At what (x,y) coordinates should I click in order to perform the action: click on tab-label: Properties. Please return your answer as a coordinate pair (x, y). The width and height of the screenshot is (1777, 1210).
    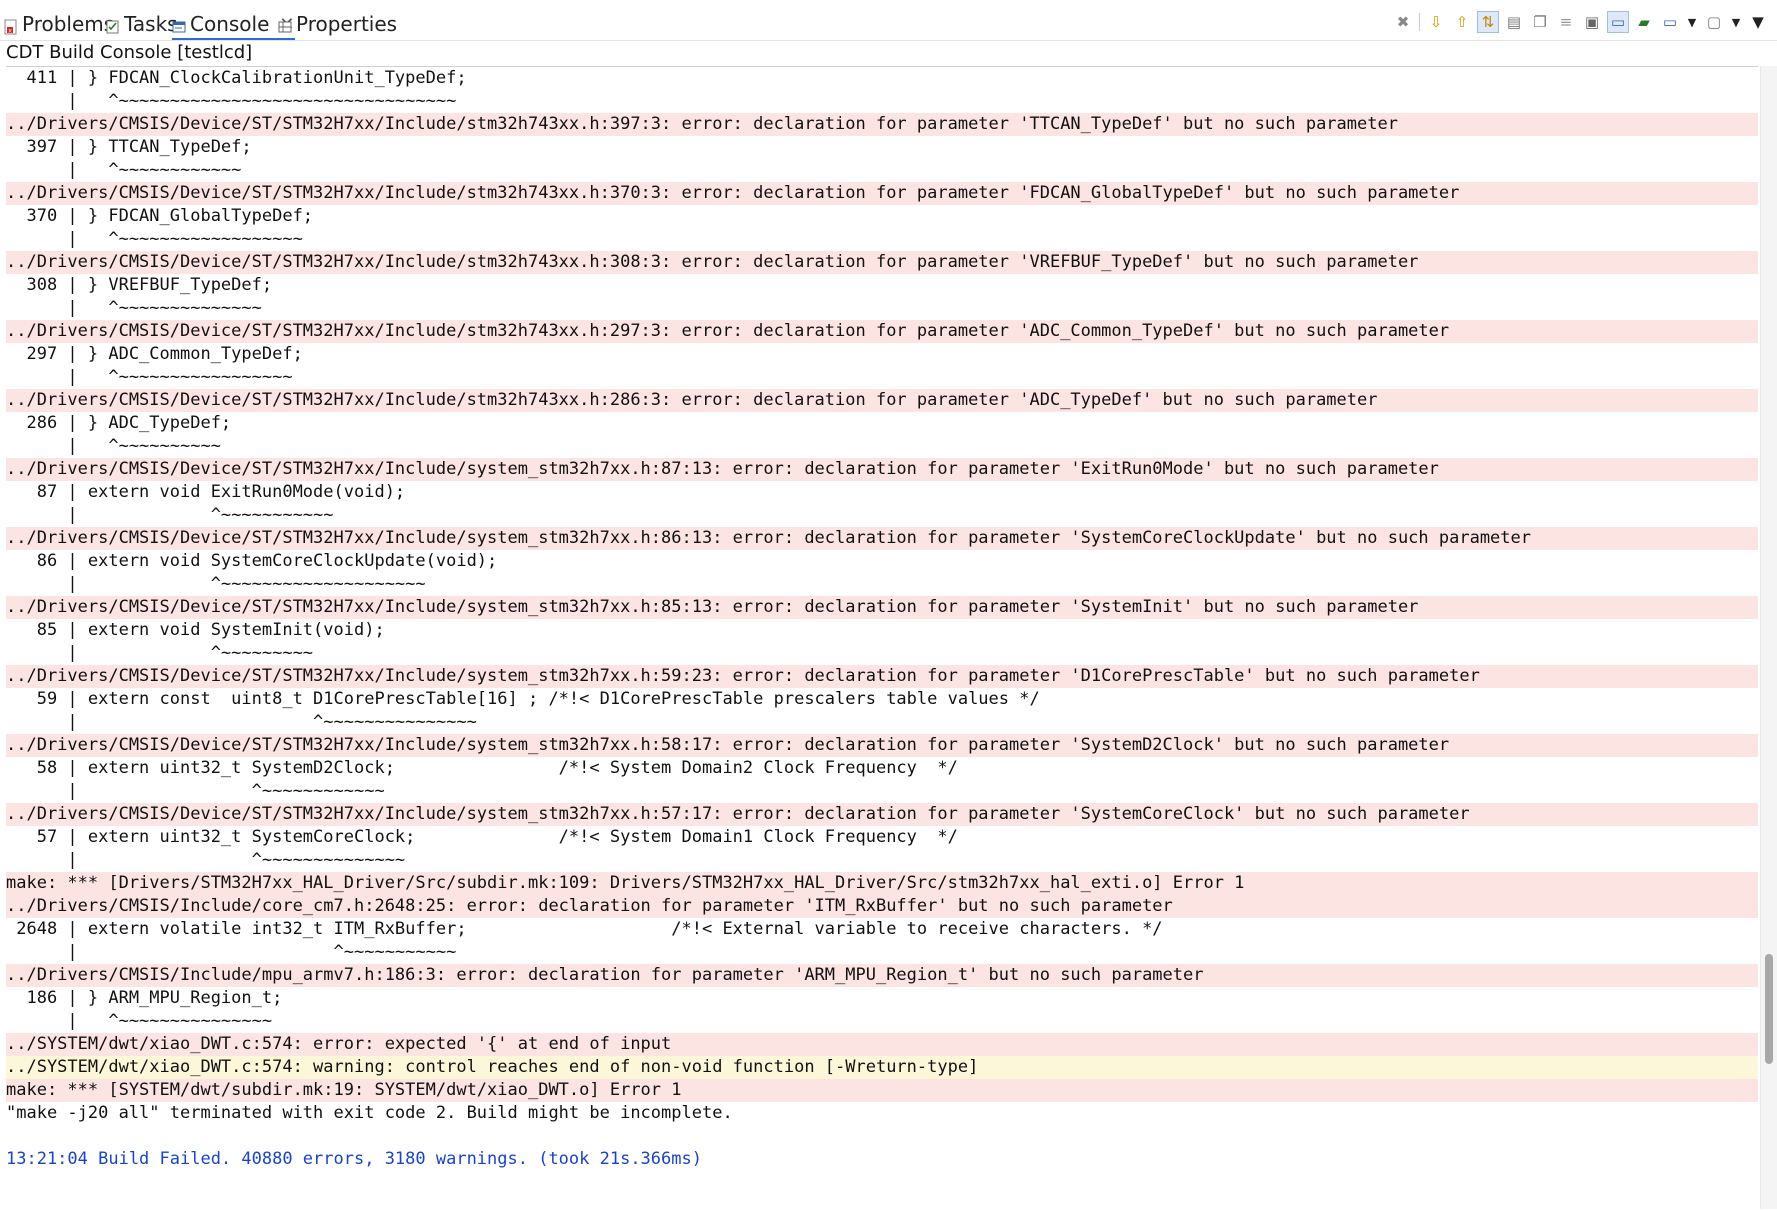
    Looking at the image, I should click on (347, 24).